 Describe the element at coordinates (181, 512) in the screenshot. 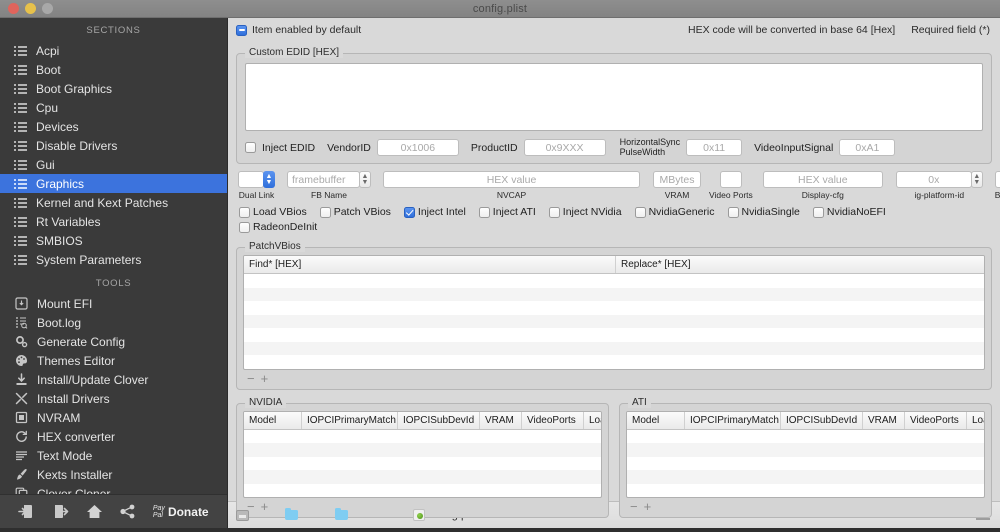

I see `donate-button: Pay Pal Donate` at that location.